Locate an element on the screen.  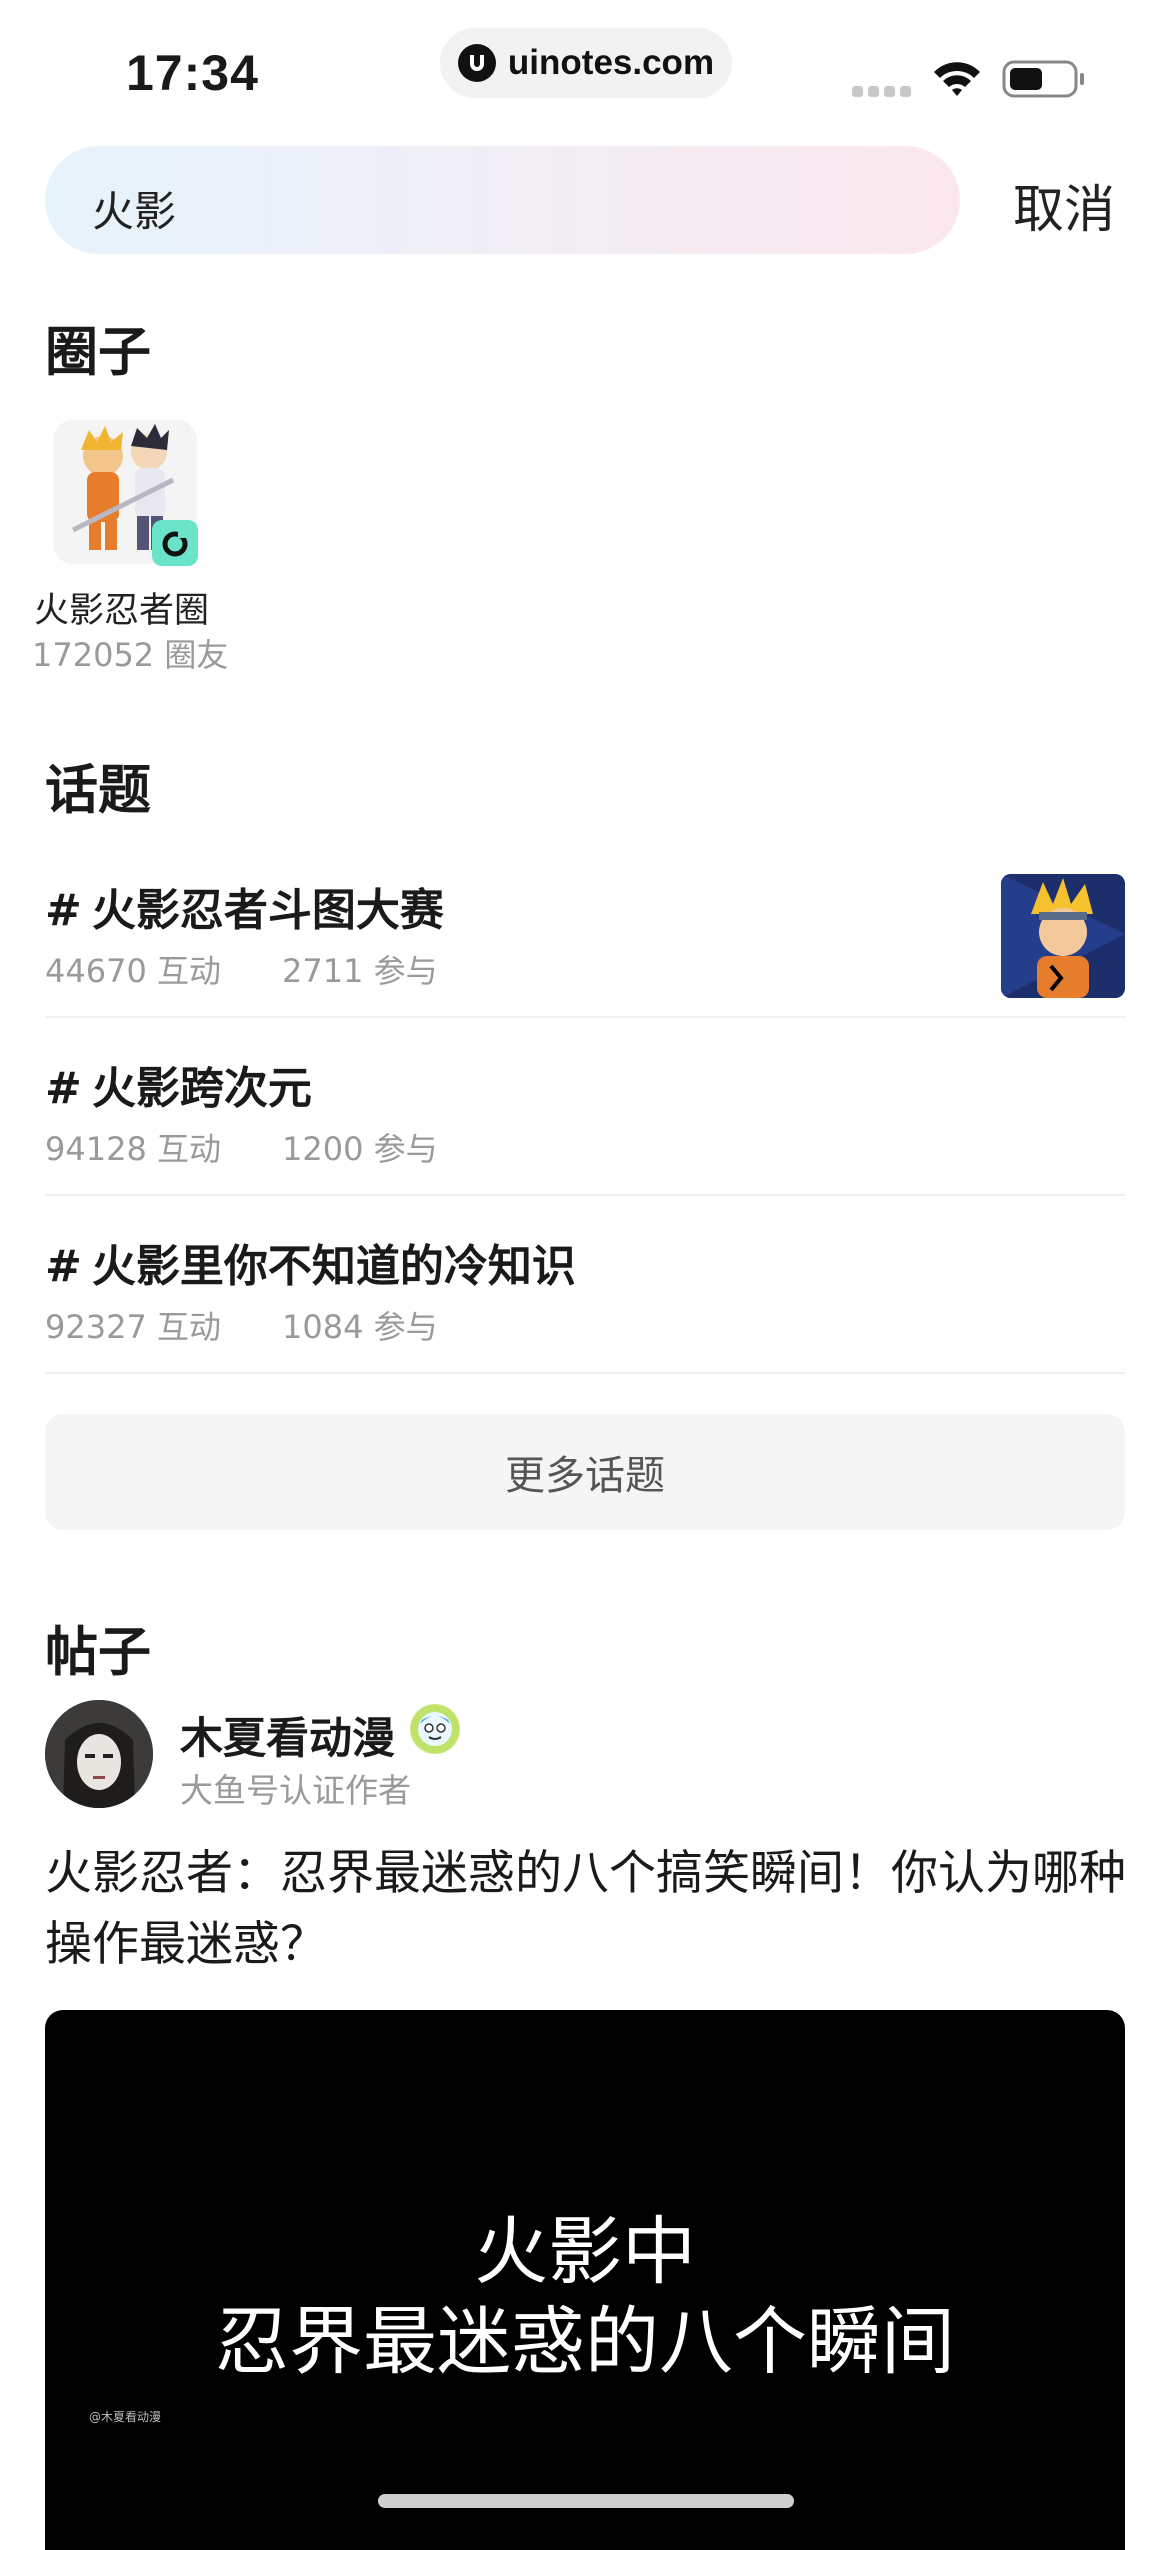
topic-meta: 92327 互动 1084 参与 is located at coordinates (241, 1325).